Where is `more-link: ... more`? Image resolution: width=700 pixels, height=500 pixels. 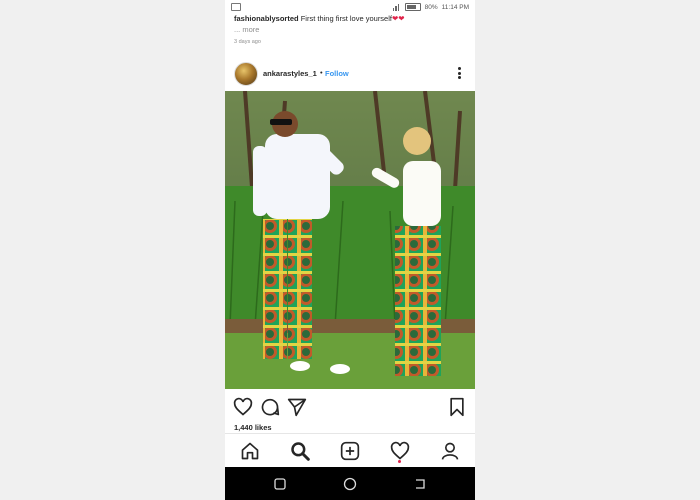 more-link: ... more is located at coordinates (246, 29).